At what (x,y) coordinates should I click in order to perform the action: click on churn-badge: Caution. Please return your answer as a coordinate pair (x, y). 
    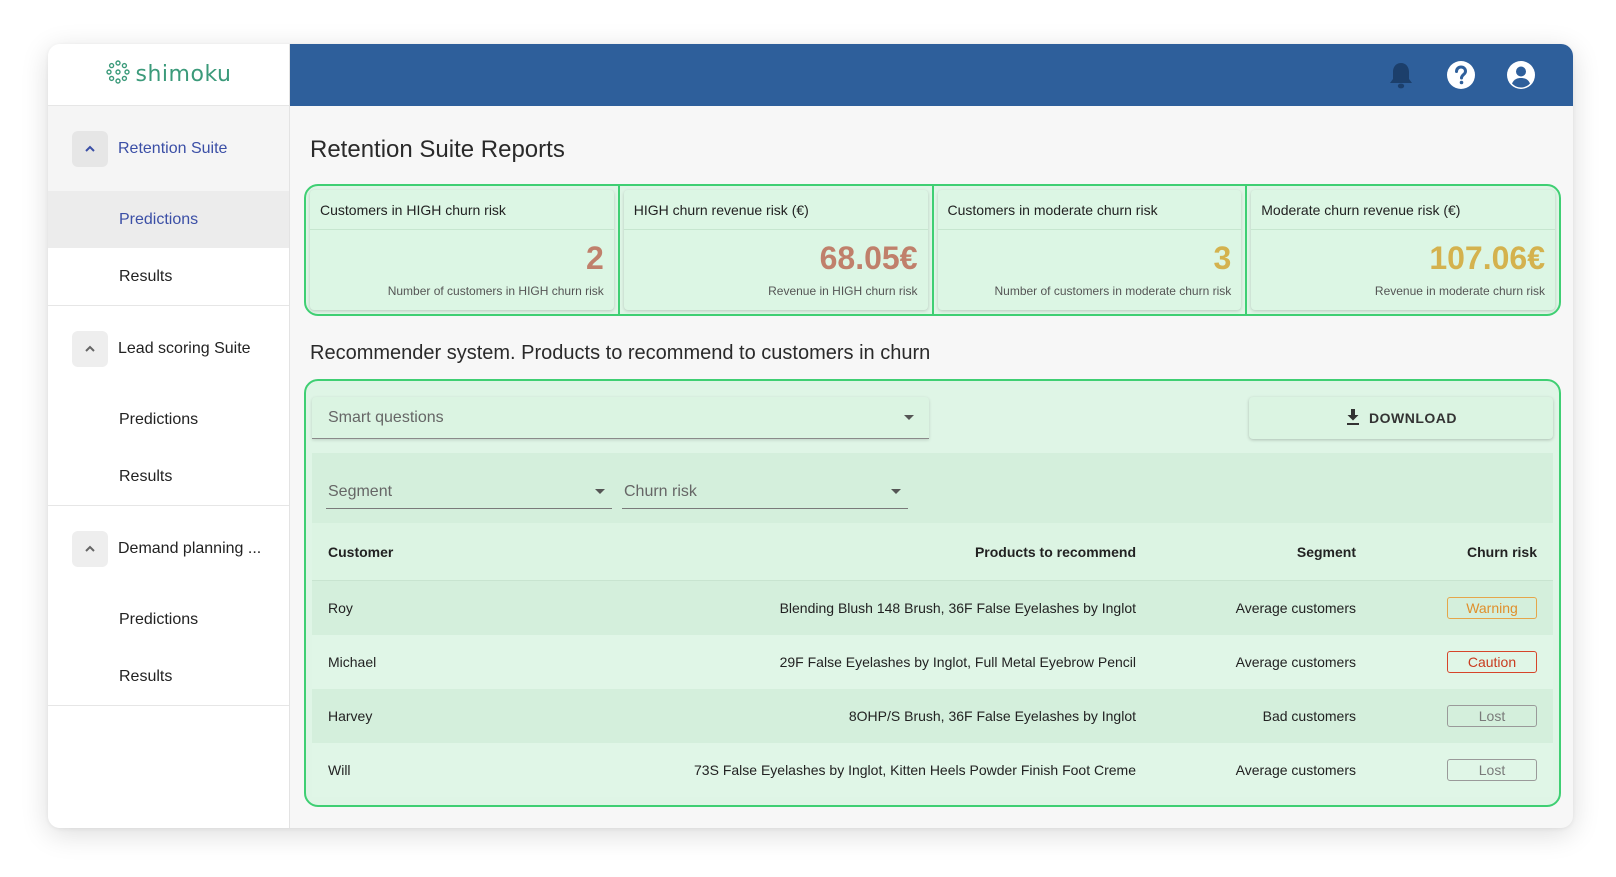
    Looking at the image, I should click on (1492, 662).